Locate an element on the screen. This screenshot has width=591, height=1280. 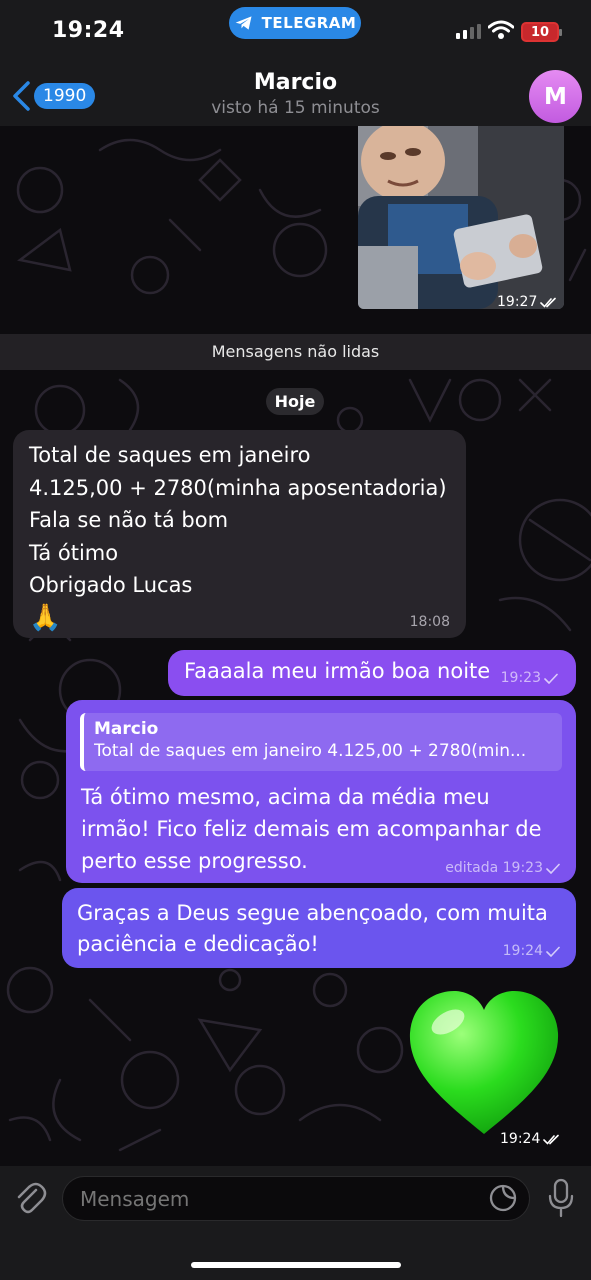
message-input is located at coordinates (296, 1198).